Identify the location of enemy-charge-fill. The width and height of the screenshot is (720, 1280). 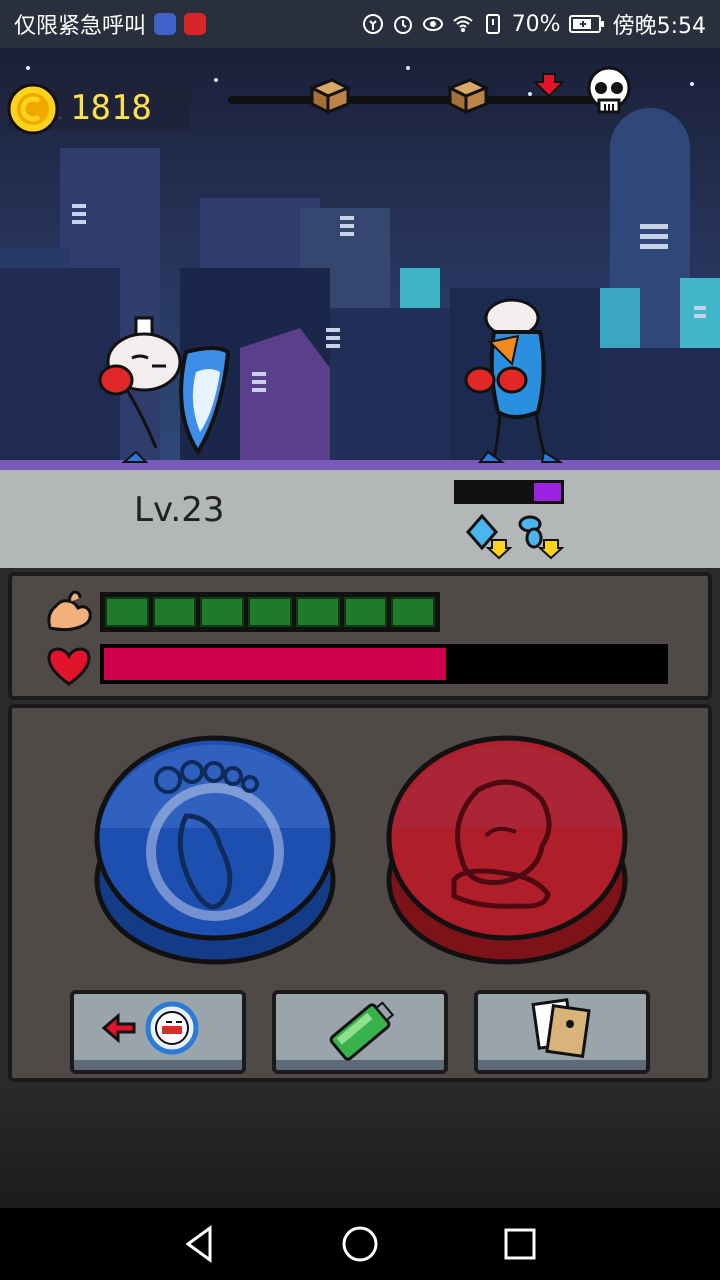
(547, 492).